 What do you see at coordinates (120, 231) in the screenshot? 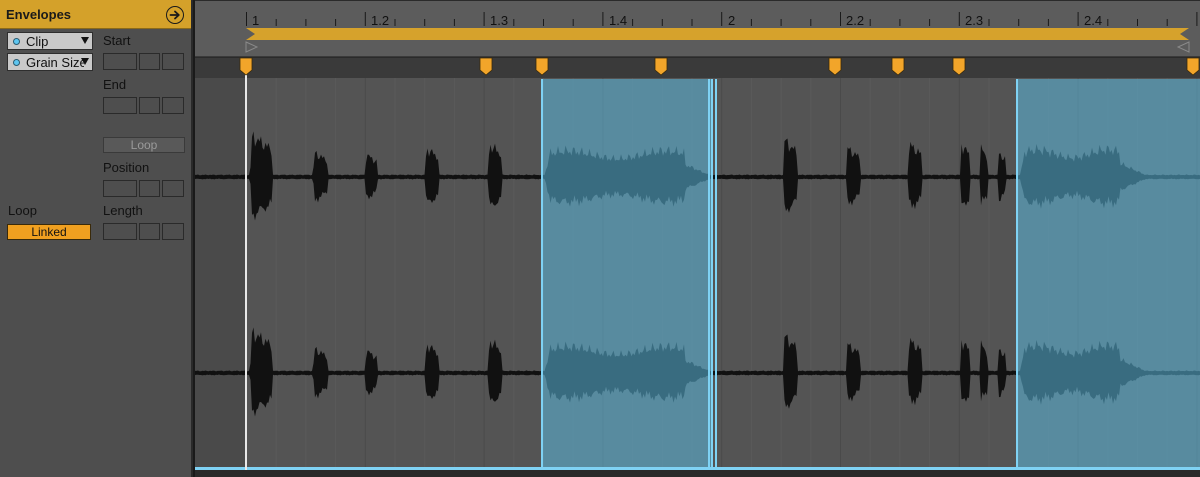
I see `length-field-bar` at bounding box center [120, 231].